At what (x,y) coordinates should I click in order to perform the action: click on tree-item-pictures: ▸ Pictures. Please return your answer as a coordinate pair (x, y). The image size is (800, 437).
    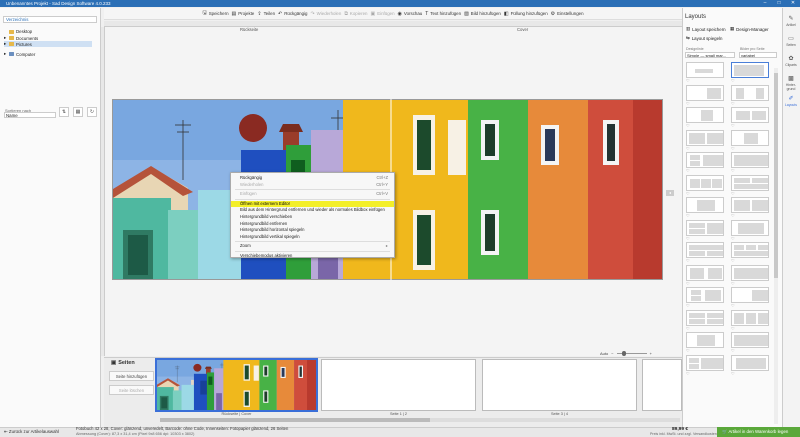
    Looking at the image, I should click on (48, 44).